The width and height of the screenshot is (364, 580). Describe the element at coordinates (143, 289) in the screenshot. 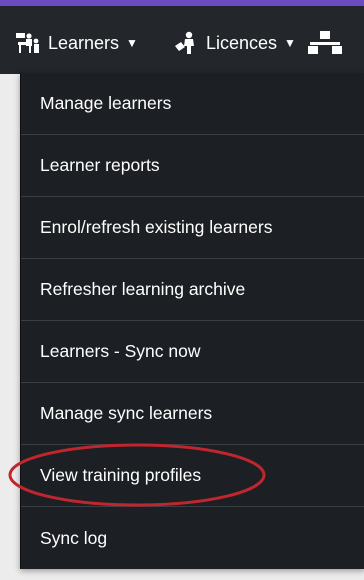

I see `menu-item-label: Refresher learning archive` at that location.